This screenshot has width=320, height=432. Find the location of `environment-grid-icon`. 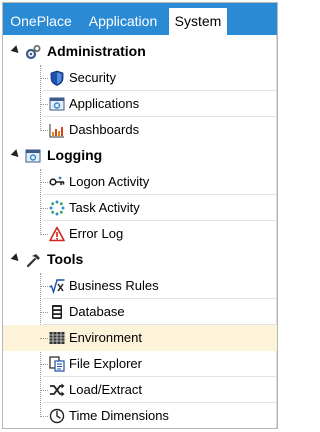

environment-grid-icon is located at coordinates (57, 338).